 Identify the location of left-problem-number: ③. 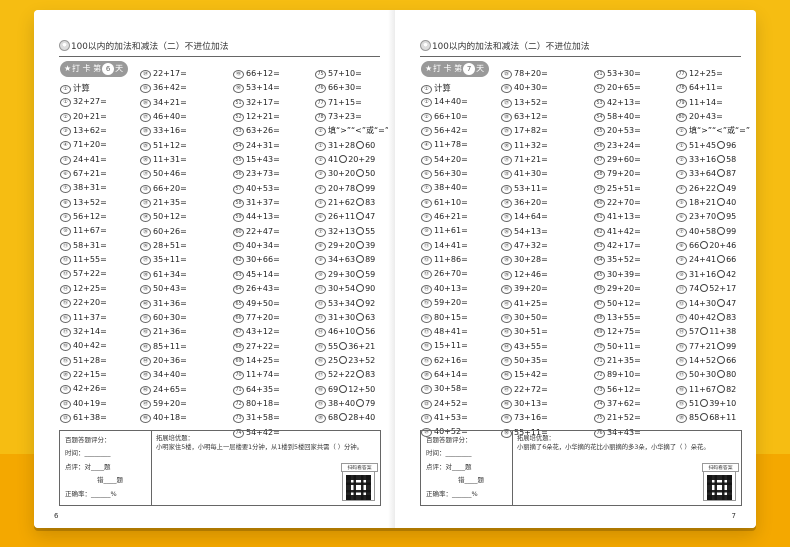
(65, 132).